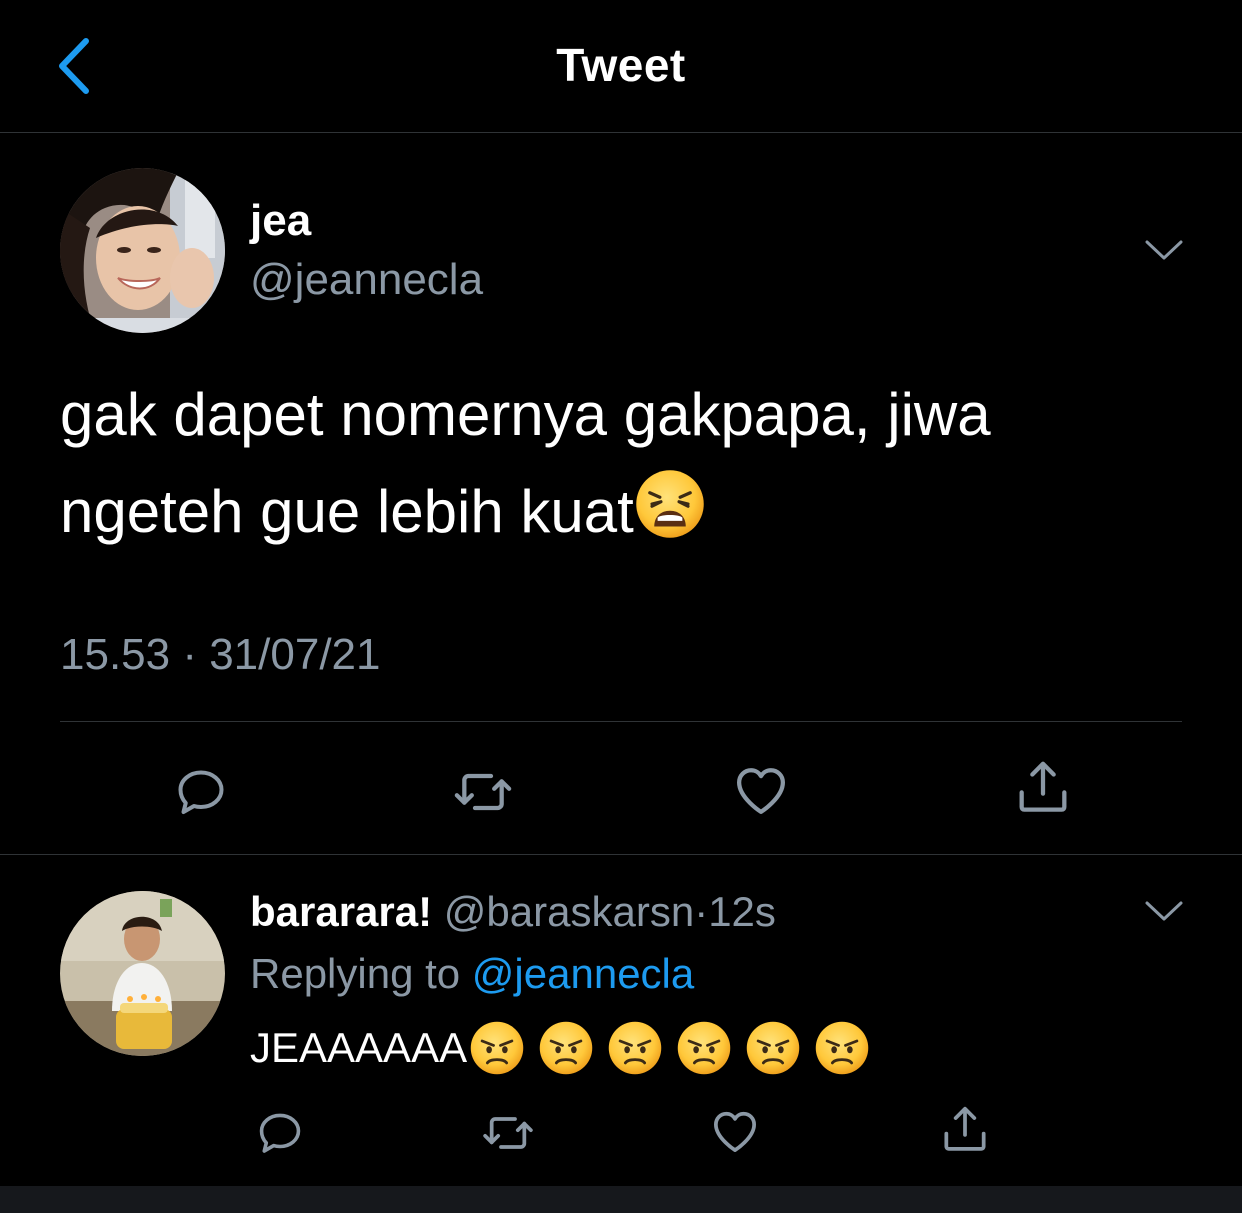  What do you see at coordinates (355, 973) in the screenshot?
I see `replying-to-label: Replying to` at bounding box center [355, 973].